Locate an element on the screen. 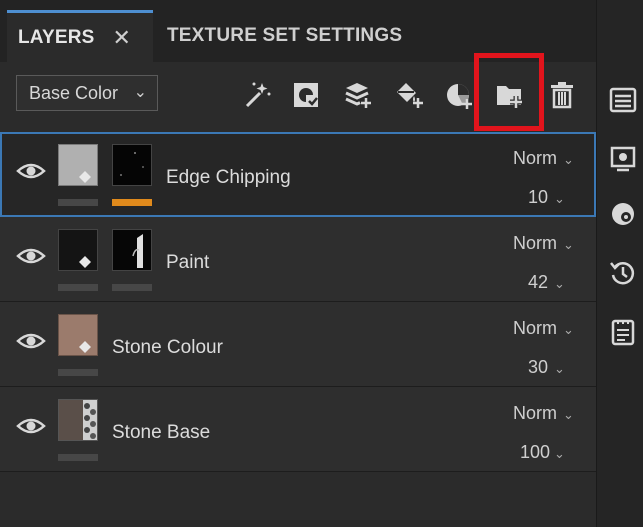 Image resolution: width=643 pixels, height=527 pixels. layer-name: Paint is located at coordinates (187, 263).